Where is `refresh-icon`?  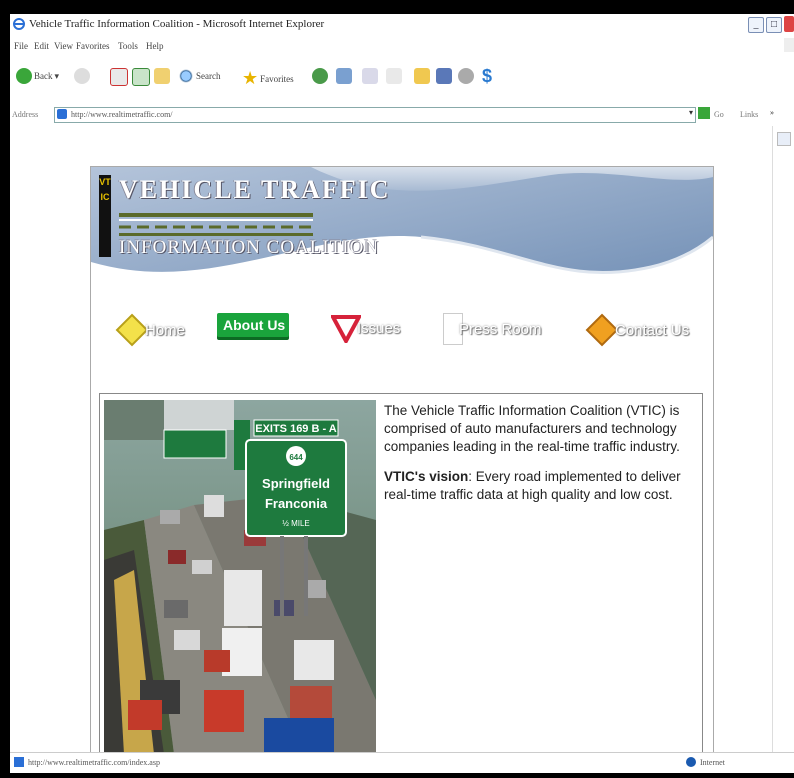 refresh-icon is located at coordinates (141, 77).